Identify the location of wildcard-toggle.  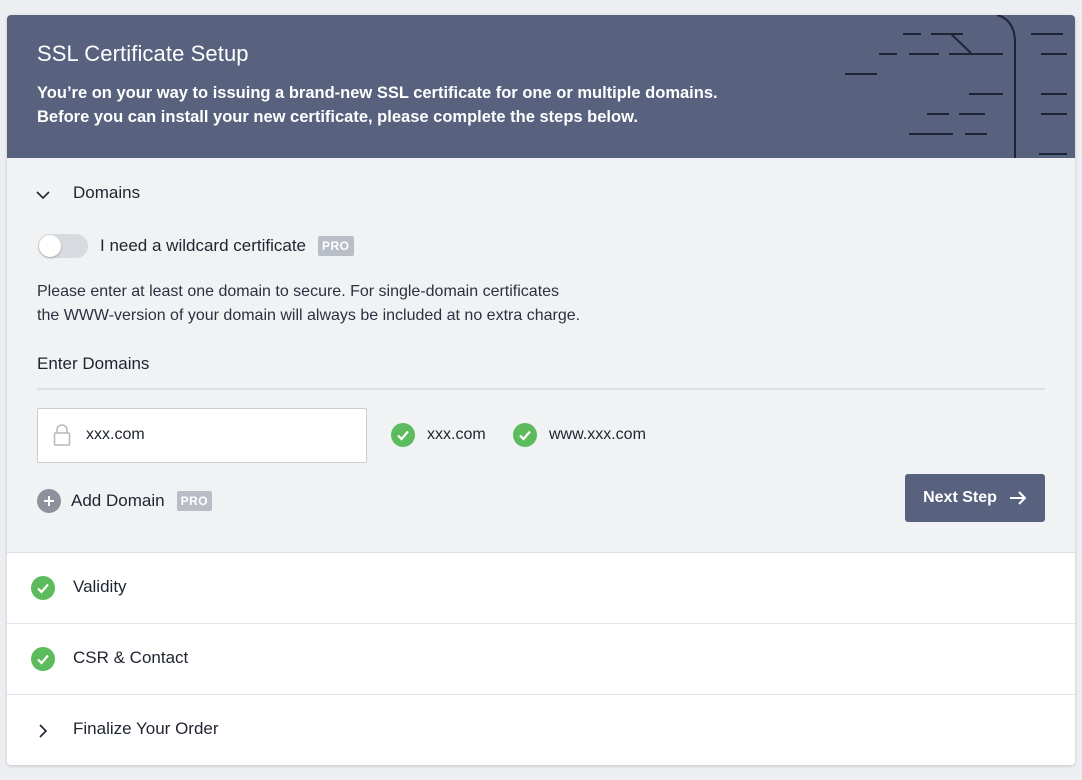
(63, 246).